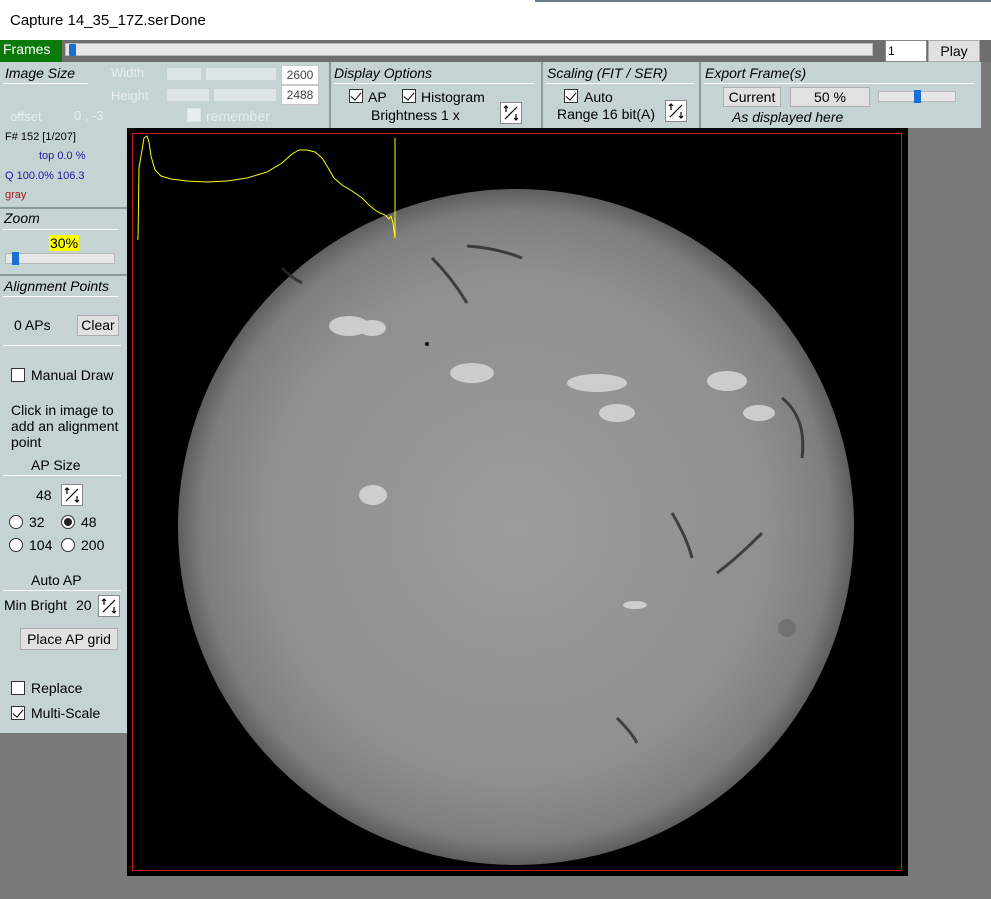  What do you see at coordinates (62, 156) in the screenshot?
I see `top-info: top 0.0 %` at bounding box center [62, 156].